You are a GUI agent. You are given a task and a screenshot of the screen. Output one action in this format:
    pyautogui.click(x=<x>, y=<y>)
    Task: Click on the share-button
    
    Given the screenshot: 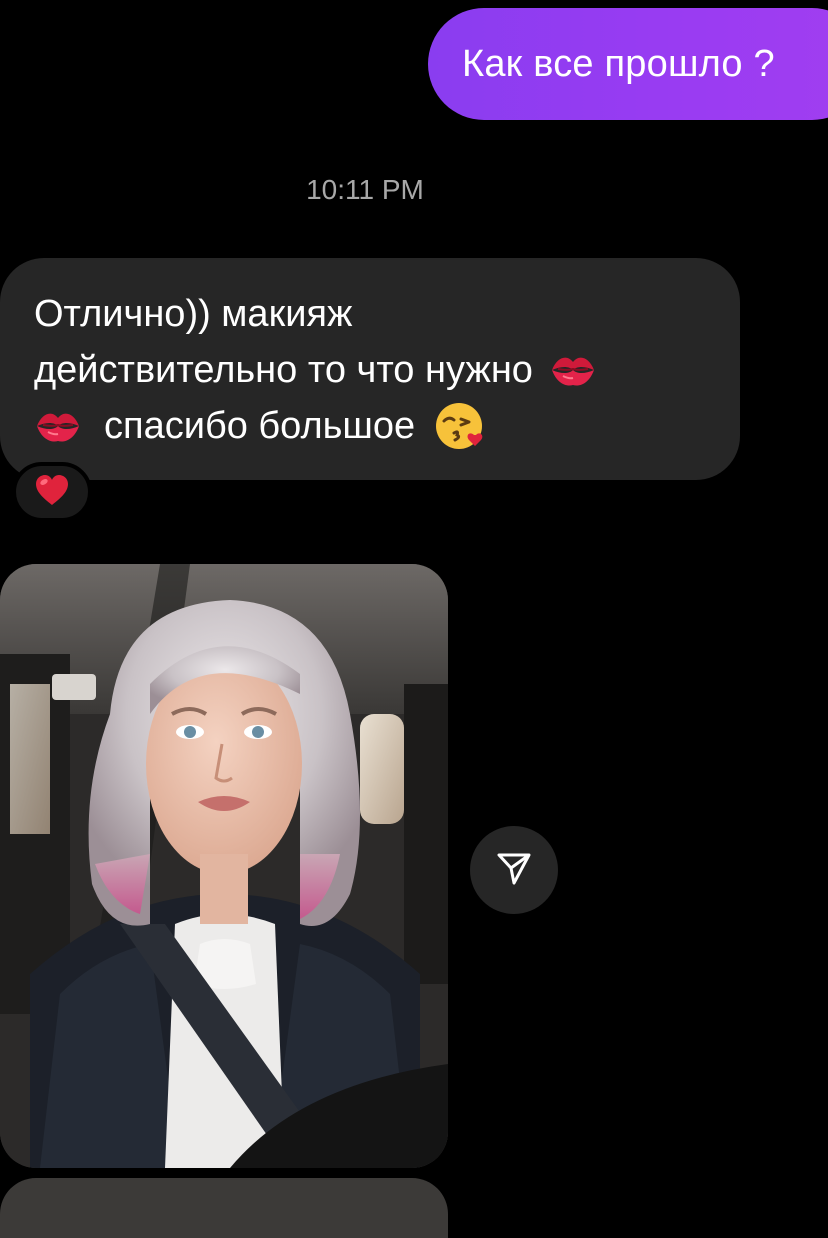 What is the action you would take?
    pyautogui.click(x=514, y=870)
    